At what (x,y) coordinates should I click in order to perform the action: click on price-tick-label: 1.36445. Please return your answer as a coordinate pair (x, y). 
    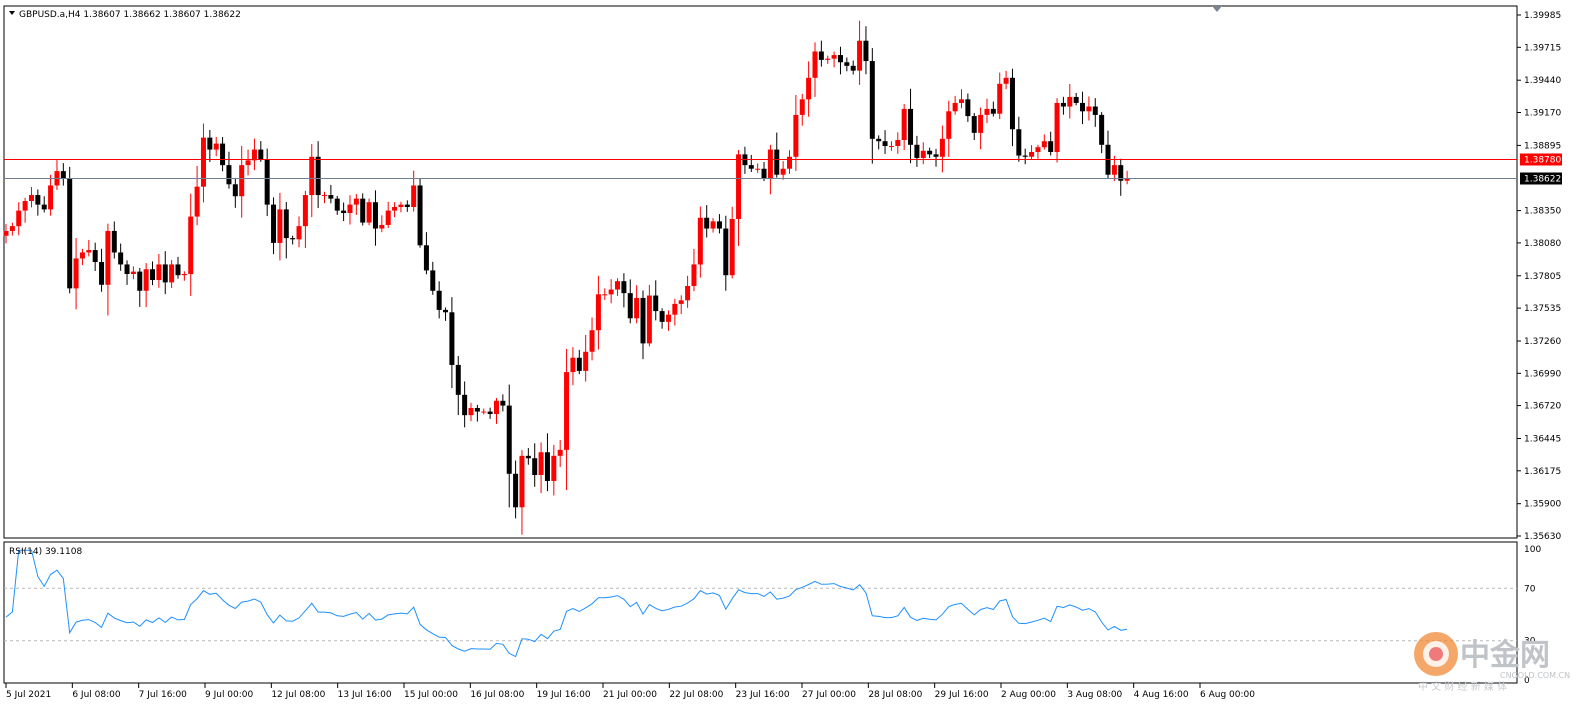
    Looking at the image, I should click on (1542, 439).